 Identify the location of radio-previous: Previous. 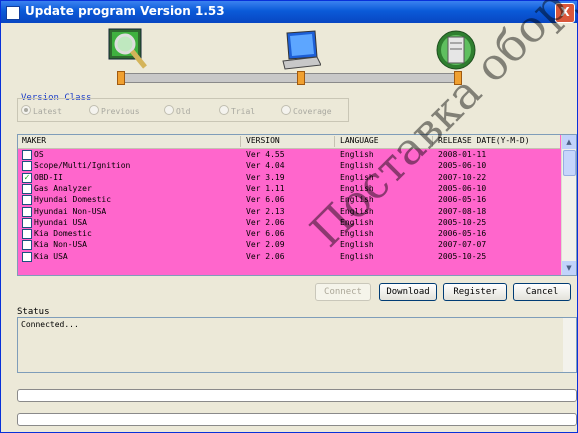
(114, 110).